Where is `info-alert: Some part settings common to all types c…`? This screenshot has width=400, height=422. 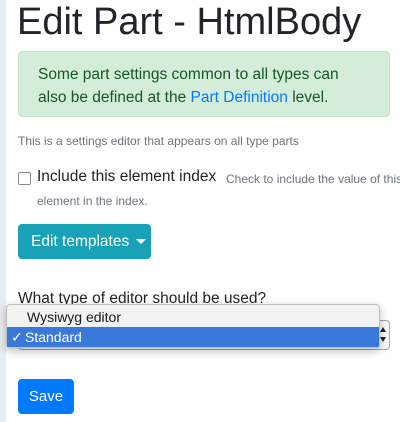
info-alert: Some part settings common to all types c… is located at coordinates (204, 84).